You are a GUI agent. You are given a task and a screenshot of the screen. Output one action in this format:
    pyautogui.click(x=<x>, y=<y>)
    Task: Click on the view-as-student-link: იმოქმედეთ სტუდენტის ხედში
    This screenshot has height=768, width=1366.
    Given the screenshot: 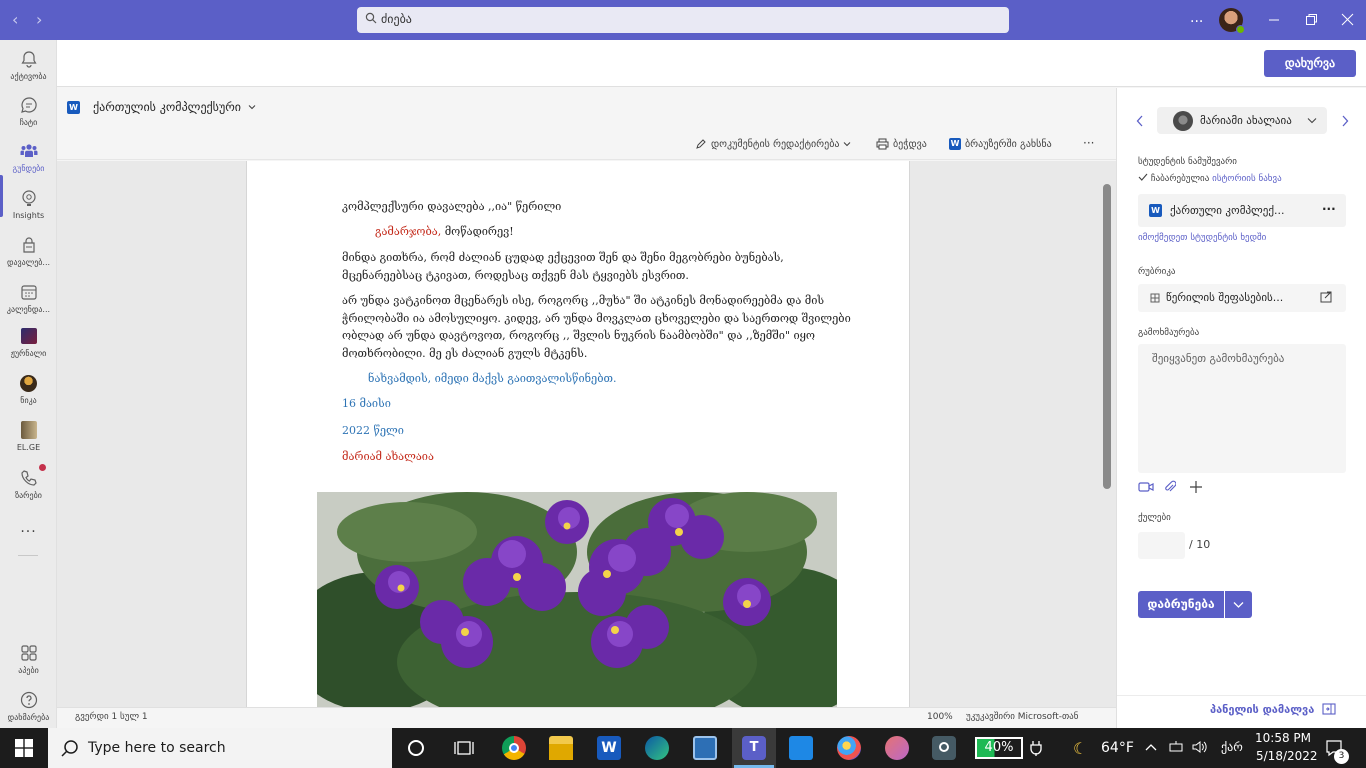 What is the action you would take?
    pyautogui.click(x=1202, y=238)
    